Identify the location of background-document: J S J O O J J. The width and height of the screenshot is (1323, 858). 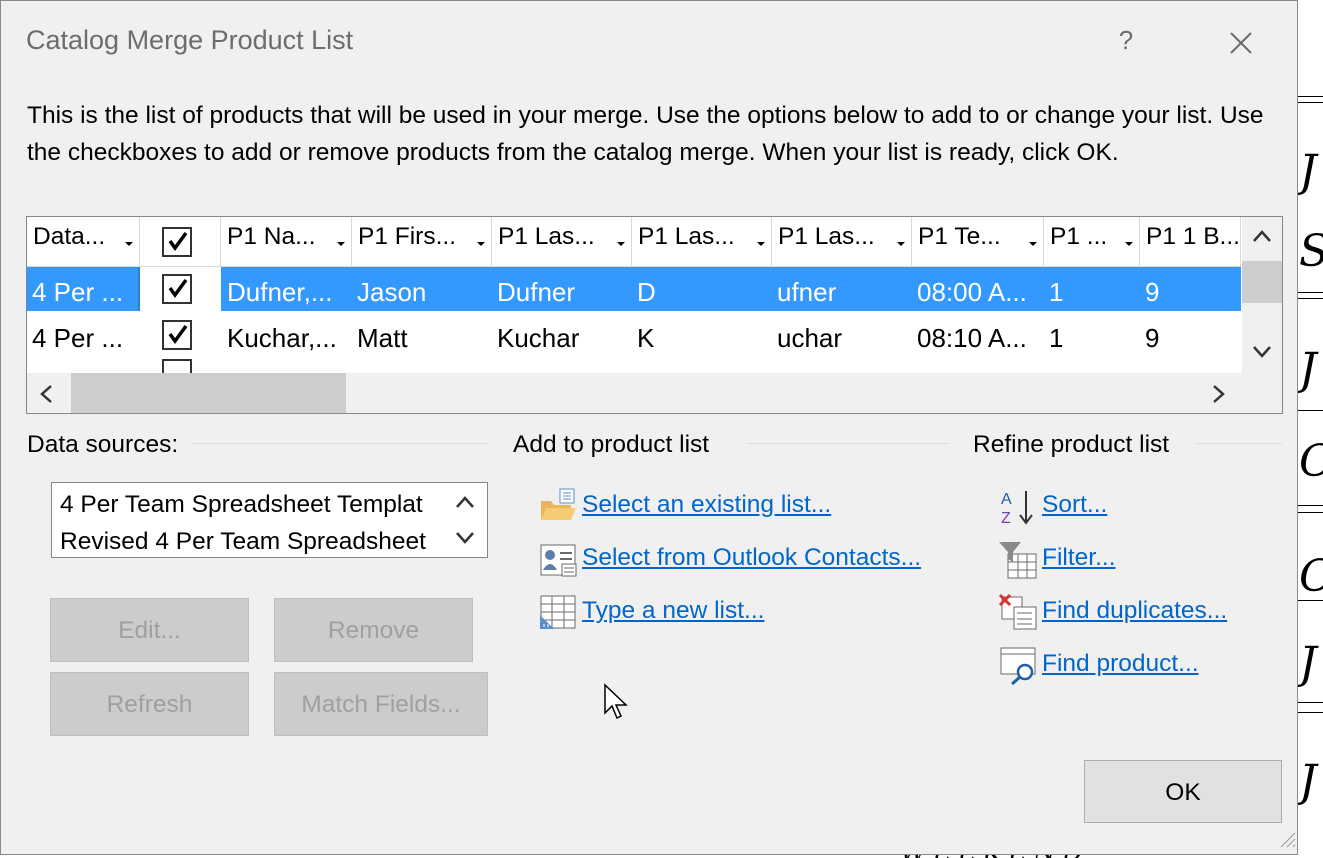
(1310, 429).